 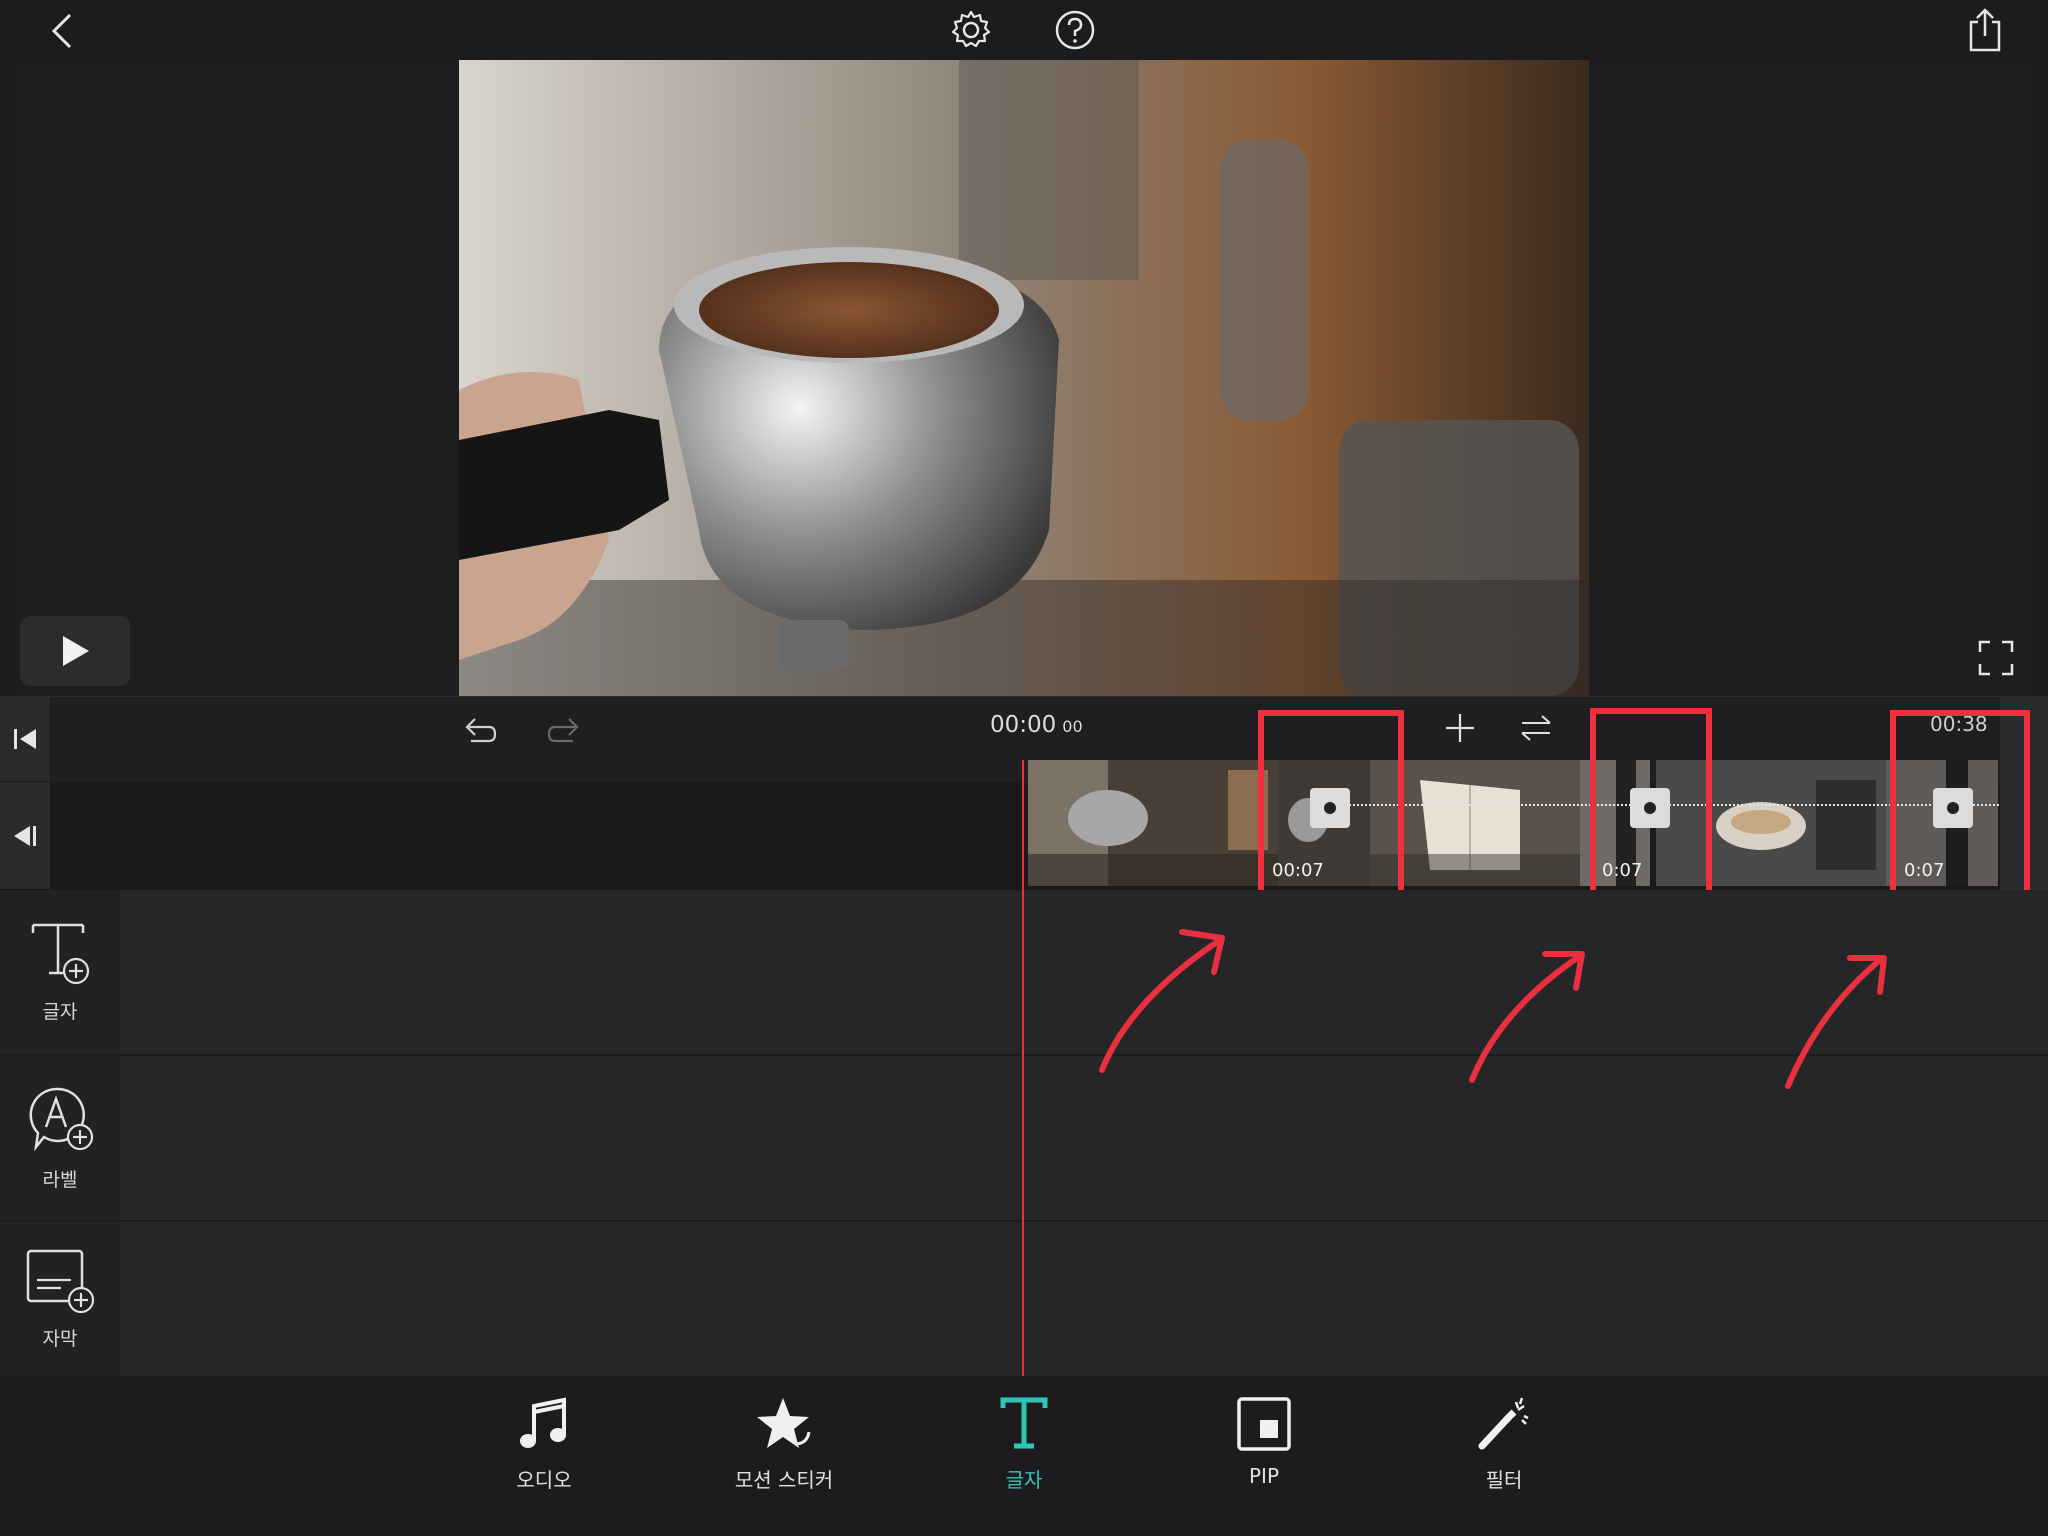 I want to click on chevron-left-icon, so click(x=61, y=31).